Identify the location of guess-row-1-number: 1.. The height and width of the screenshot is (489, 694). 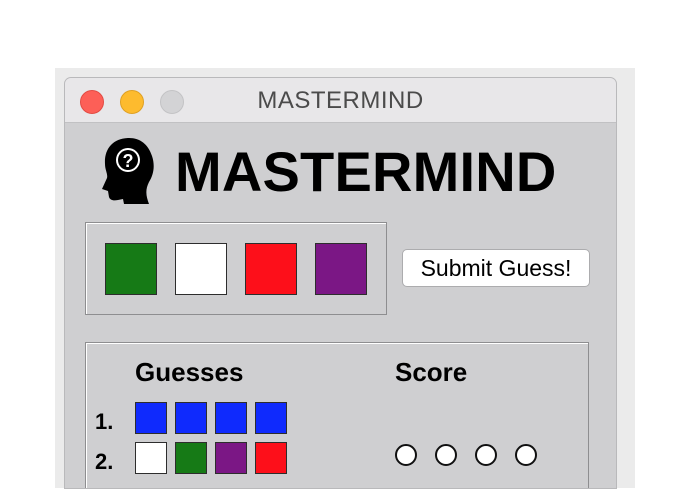
(104, 421).